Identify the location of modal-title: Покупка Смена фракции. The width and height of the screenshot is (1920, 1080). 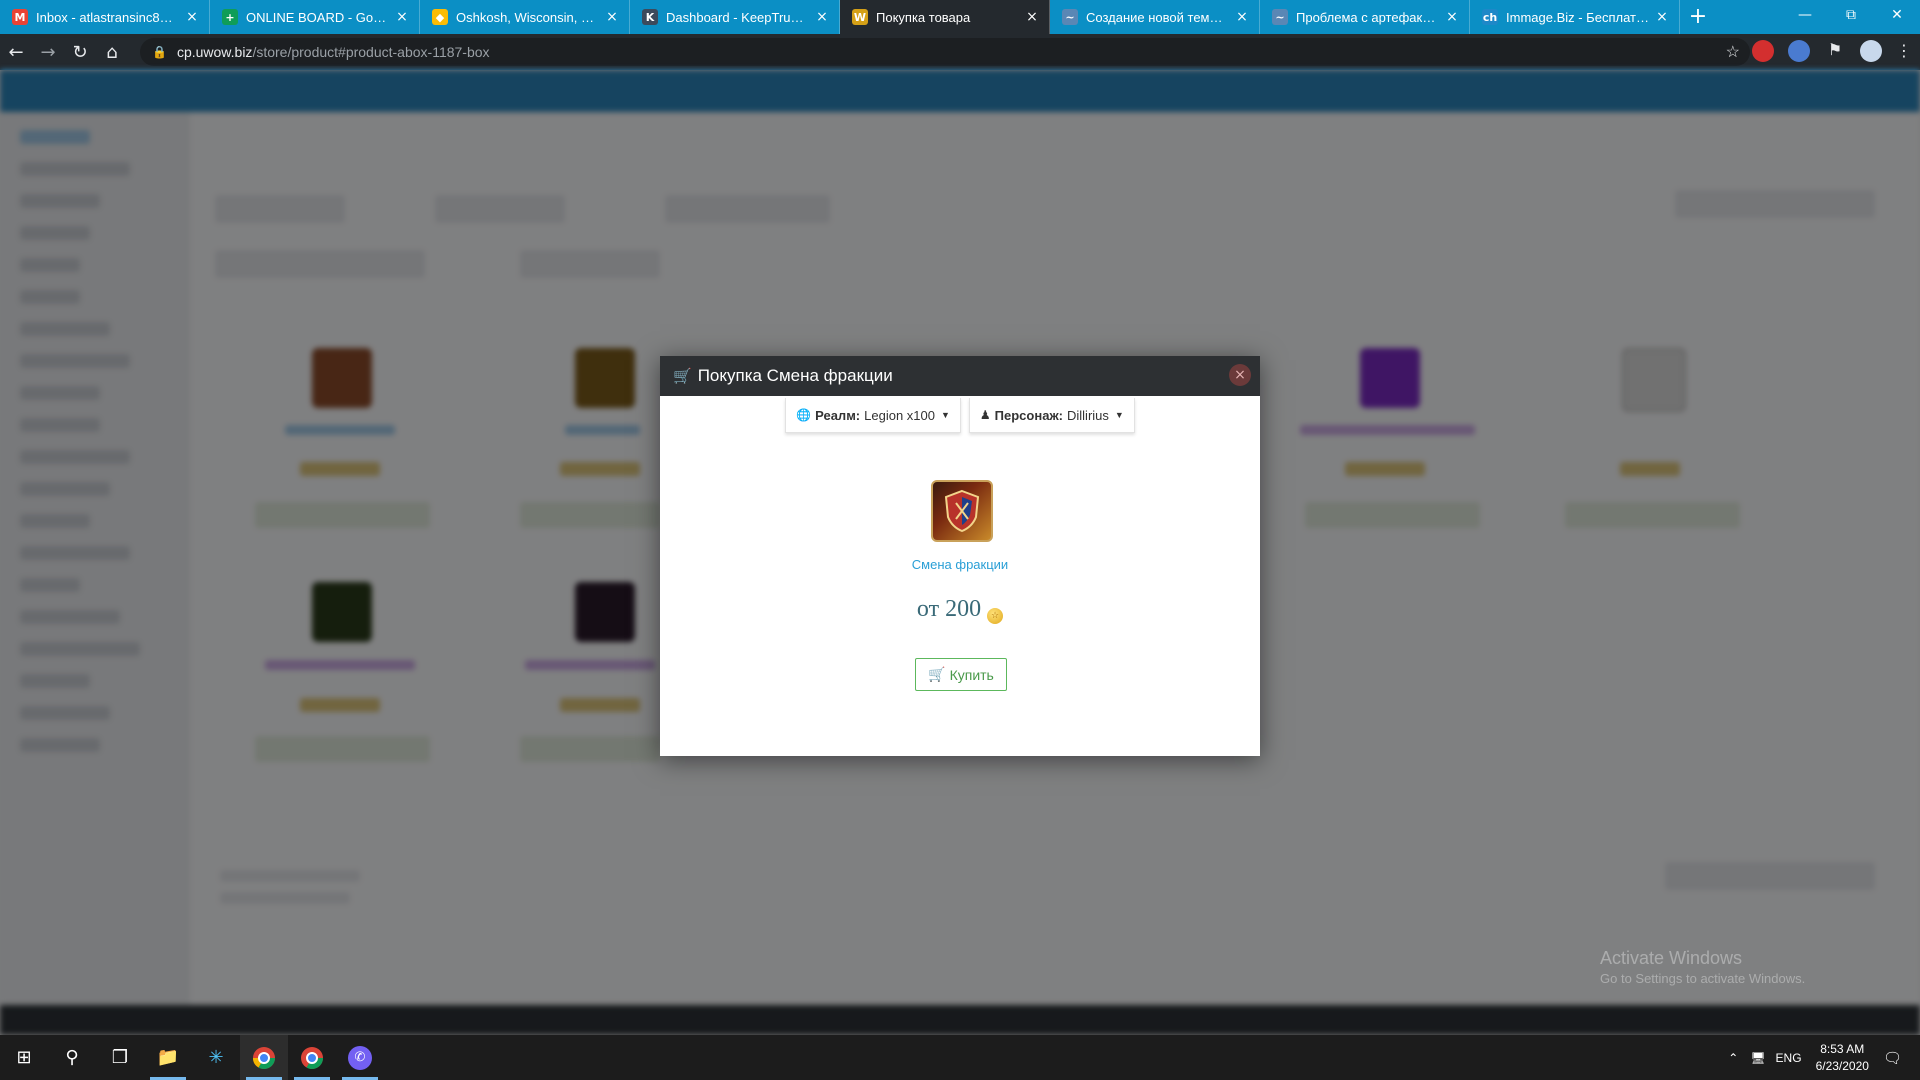
(795, 375).